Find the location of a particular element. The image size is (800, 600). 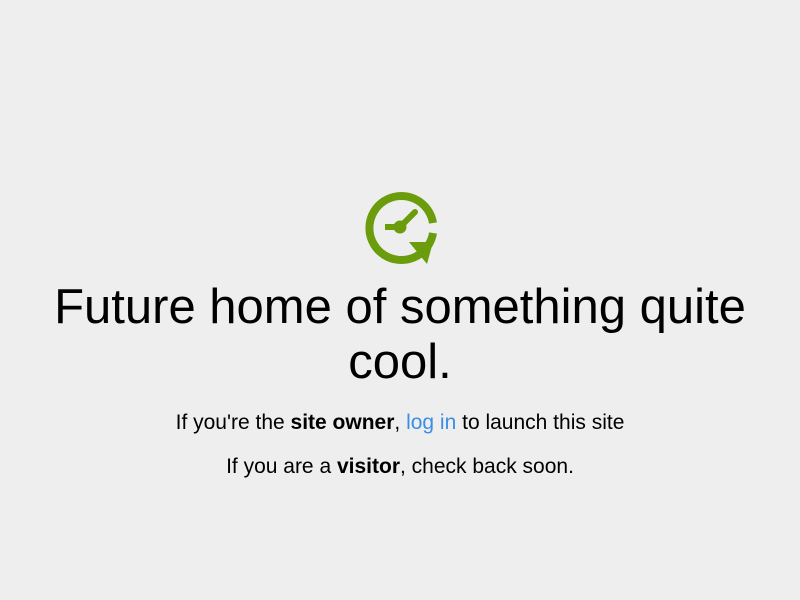

owner-comma: , is located at coordinates (400, 422).